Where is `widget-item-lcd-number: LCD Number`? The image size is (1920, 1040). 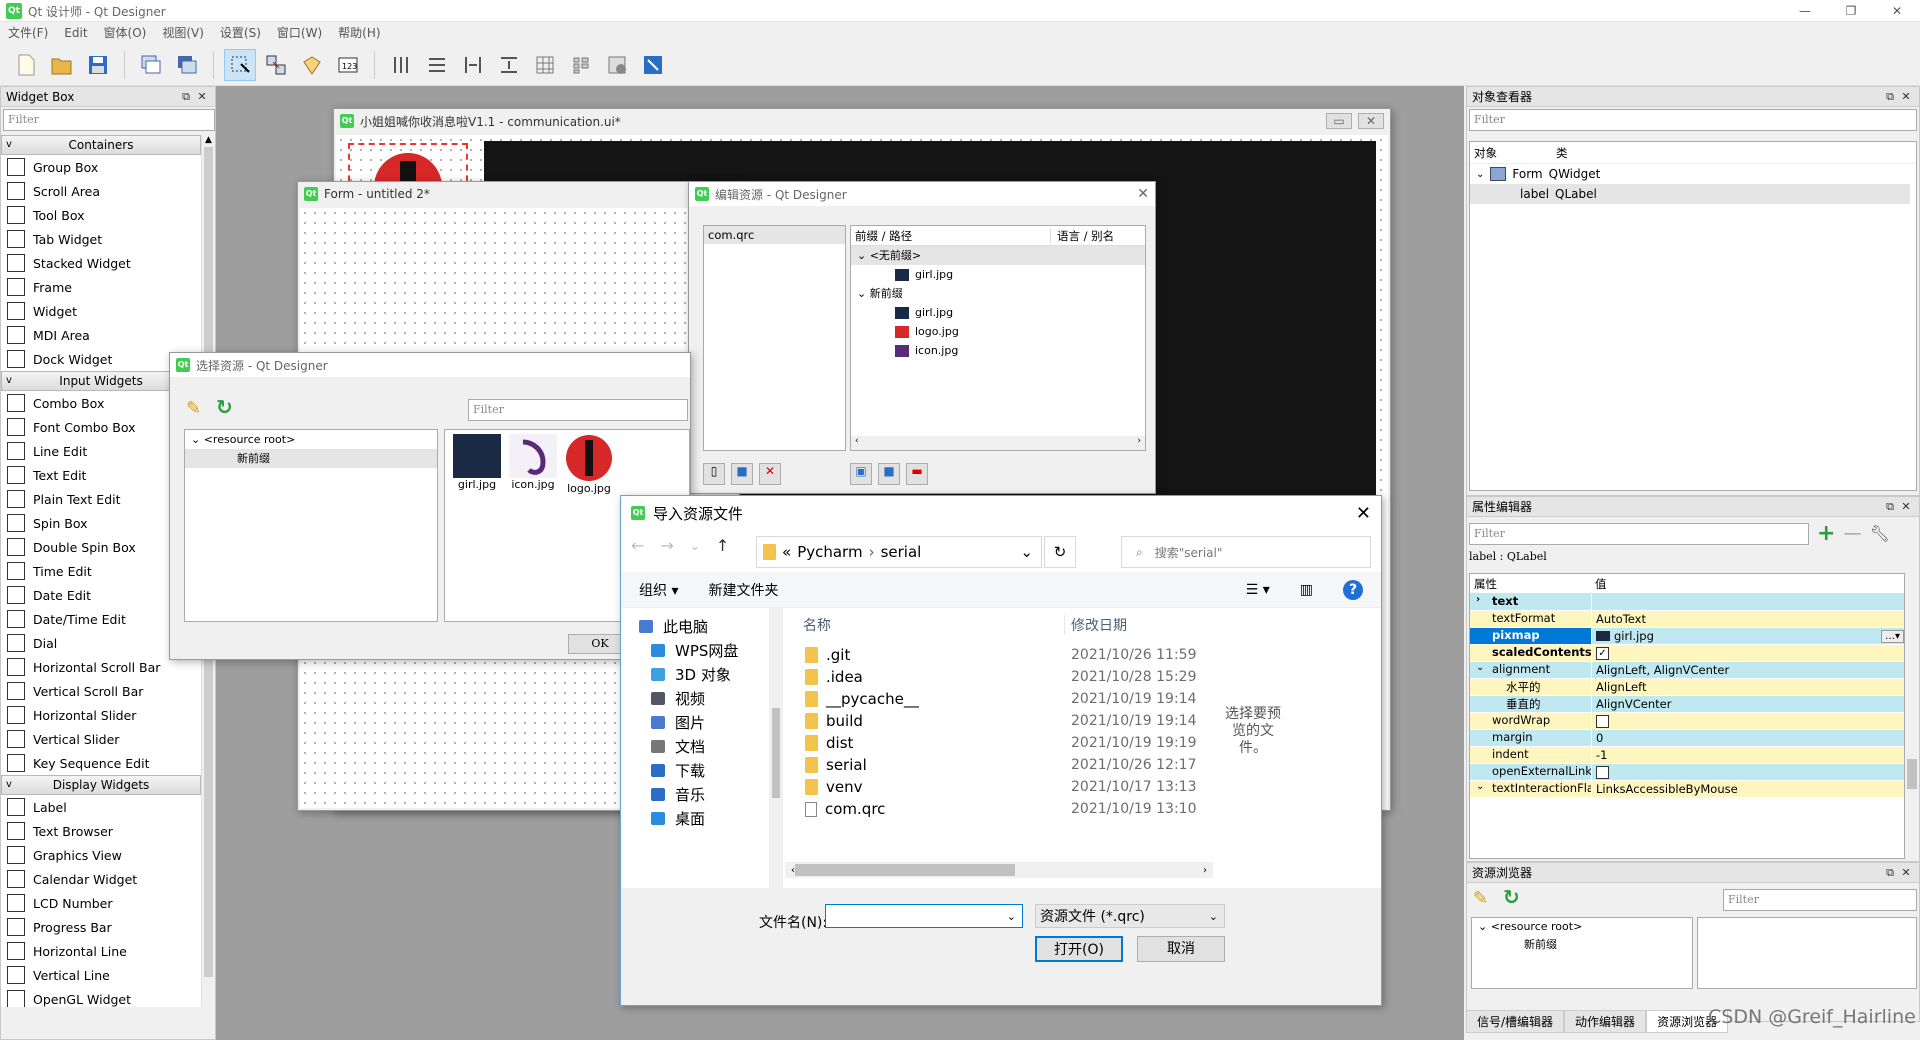 widget-item-lcd-number: LCD Number is located at coordinates (101, 903).